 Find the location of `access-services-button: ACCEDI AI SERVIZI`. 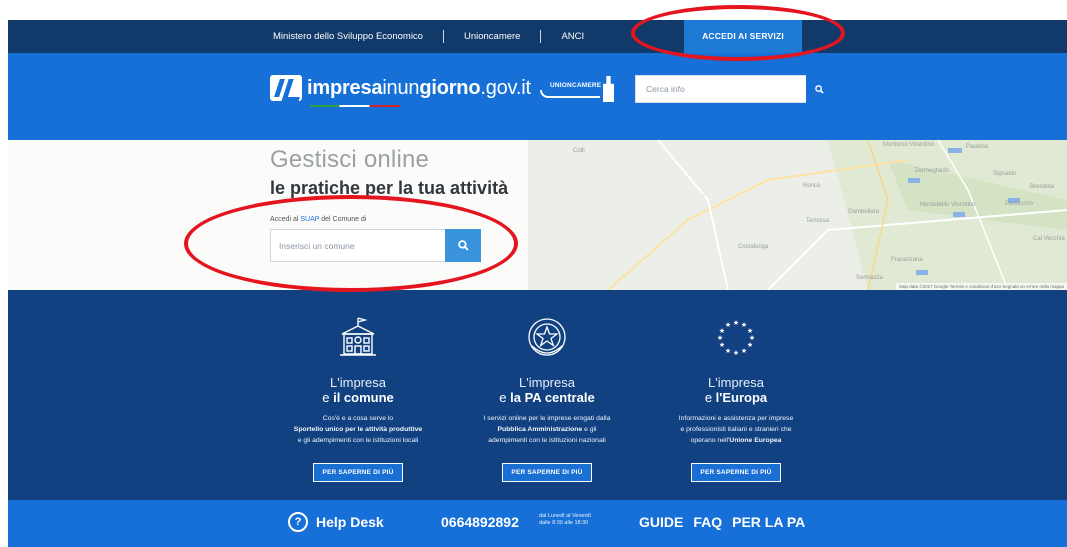

access-services-button: ACCEDI AI SERVIZI is located at coordinates (743, 36).